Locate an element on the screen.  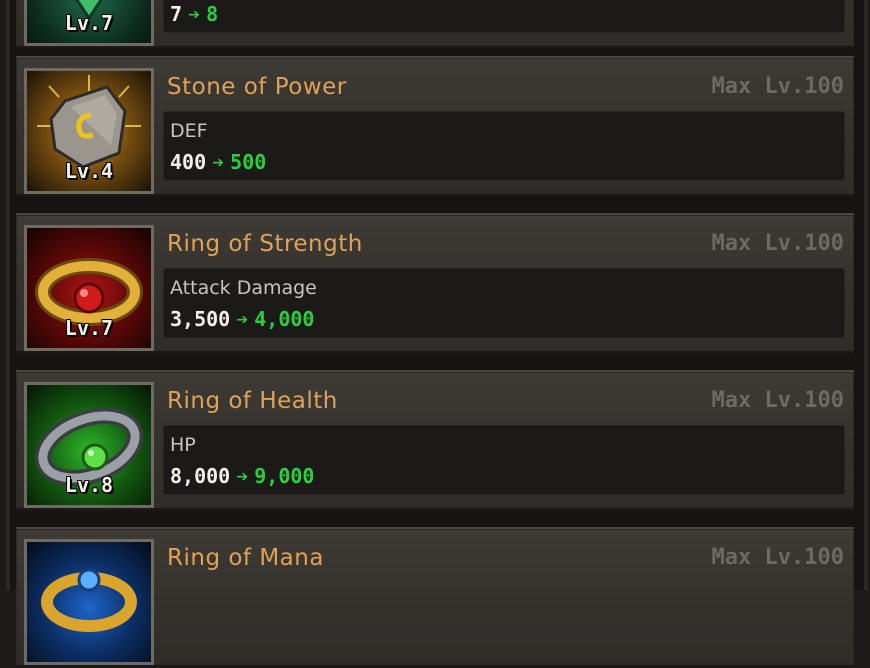
stat-current-value: 400 is located at coordinates (188, 162).